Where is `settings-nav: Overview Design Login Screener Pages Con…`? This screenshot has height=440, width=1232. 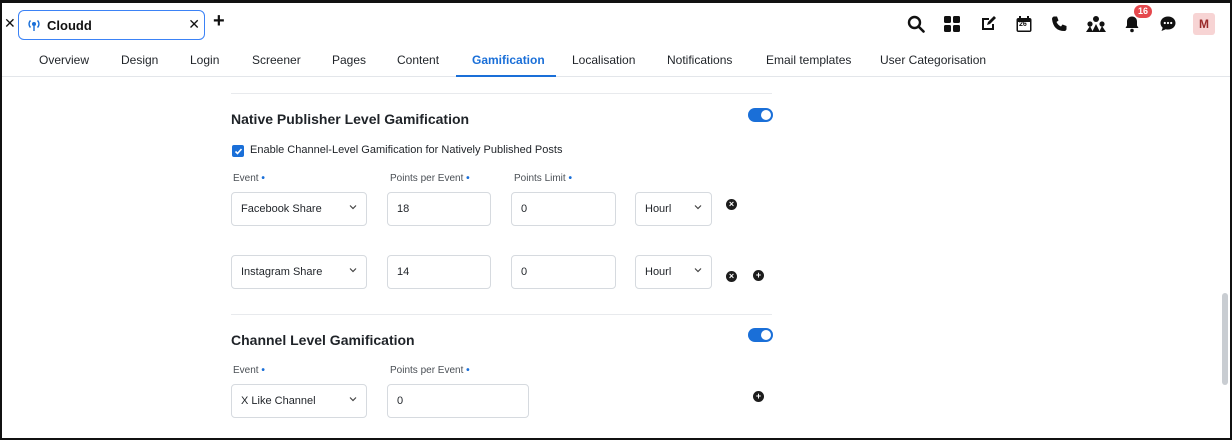
settings-nav: Overview Design Login Screener Pages Con… is located at coordinates (616, 60).